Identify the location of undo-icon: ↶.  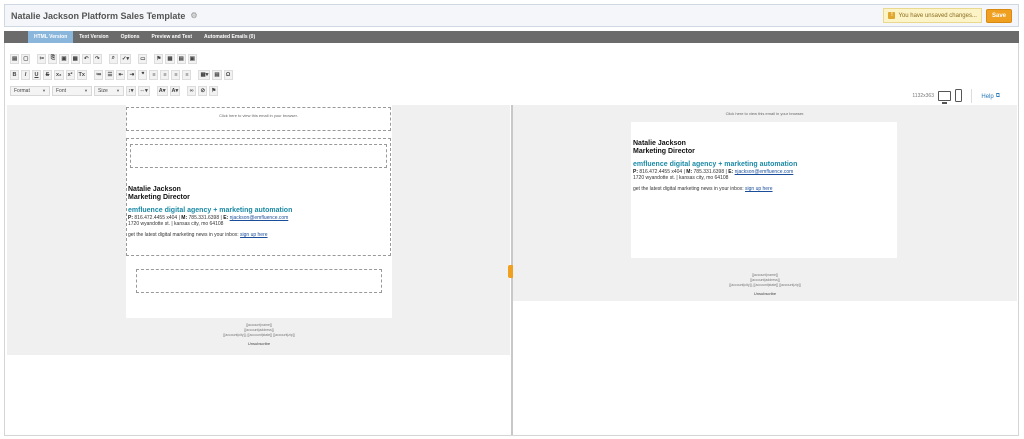
(86, 58).